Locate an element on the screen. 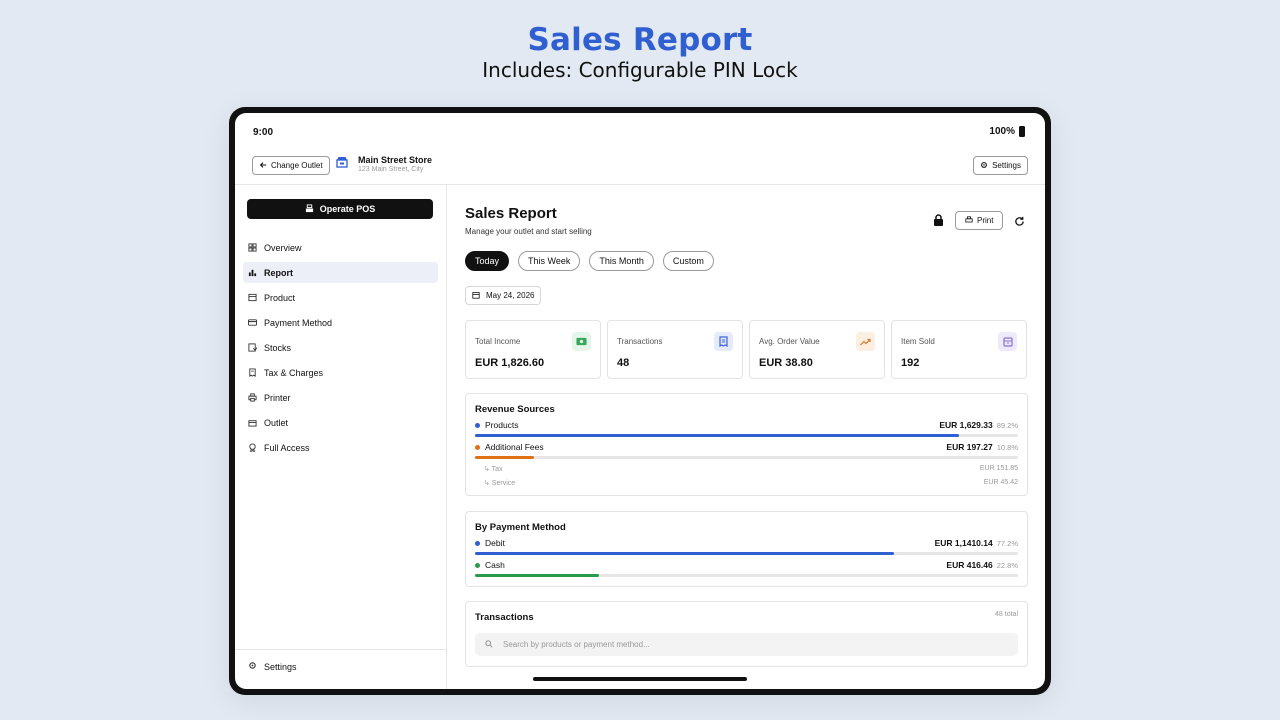 This screenshot has height=720, width=1280. sidebar-item-report: Report is located at coordinates (340, 272).